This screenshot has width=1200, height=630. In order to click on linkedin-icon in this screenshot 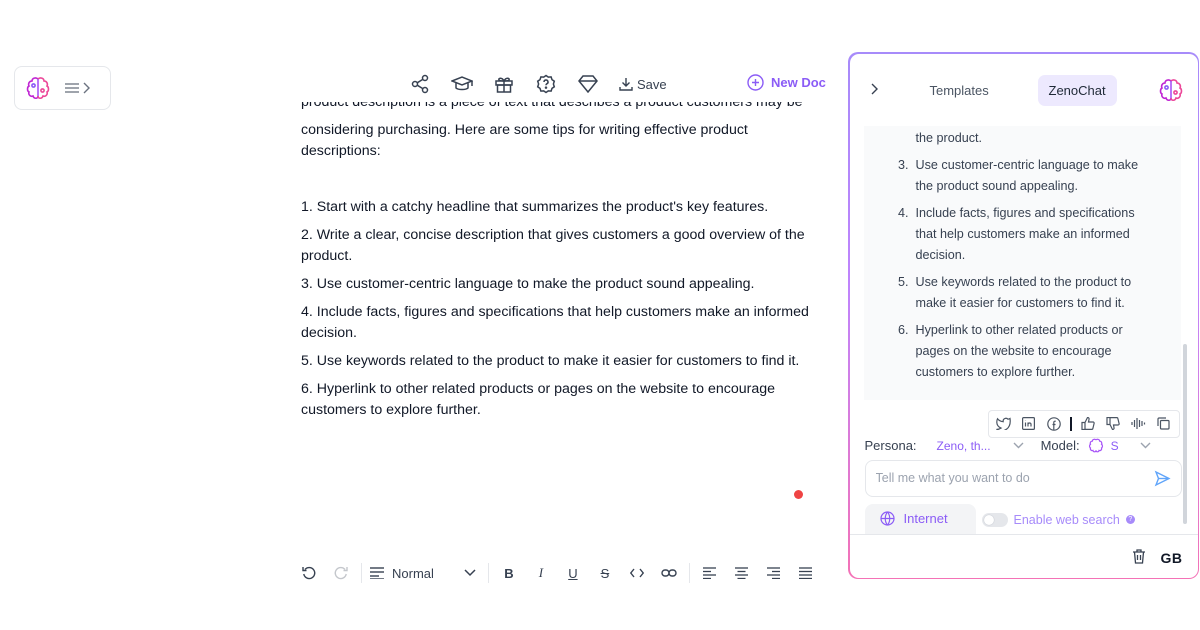, I will do `click(1028, 424)`.